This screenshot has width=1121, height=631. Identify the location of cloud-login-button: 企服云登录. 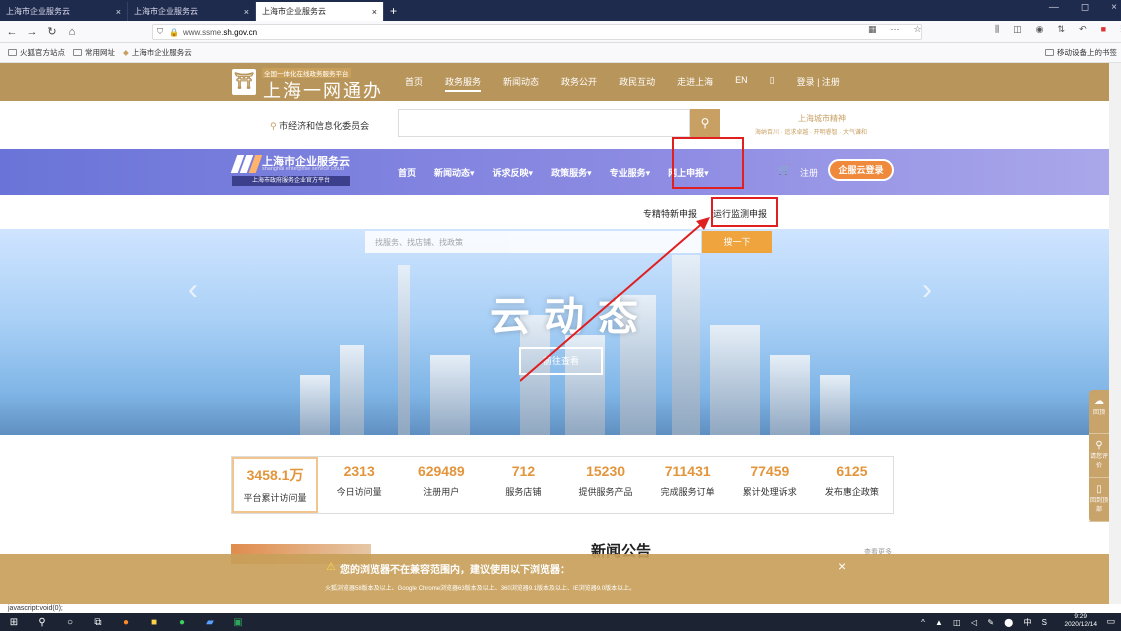
(861, 170).